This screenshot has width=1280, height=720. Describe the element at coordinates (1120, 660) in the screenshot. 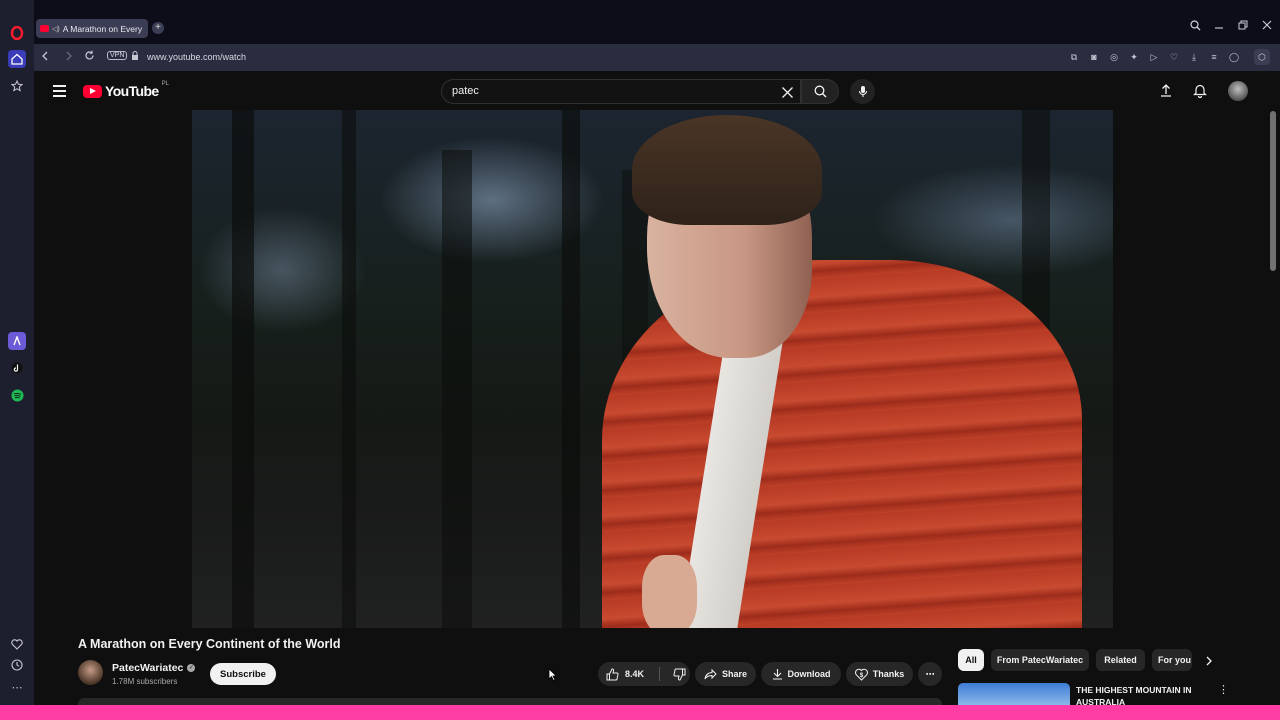

I see `chip-related: Related` at that location.